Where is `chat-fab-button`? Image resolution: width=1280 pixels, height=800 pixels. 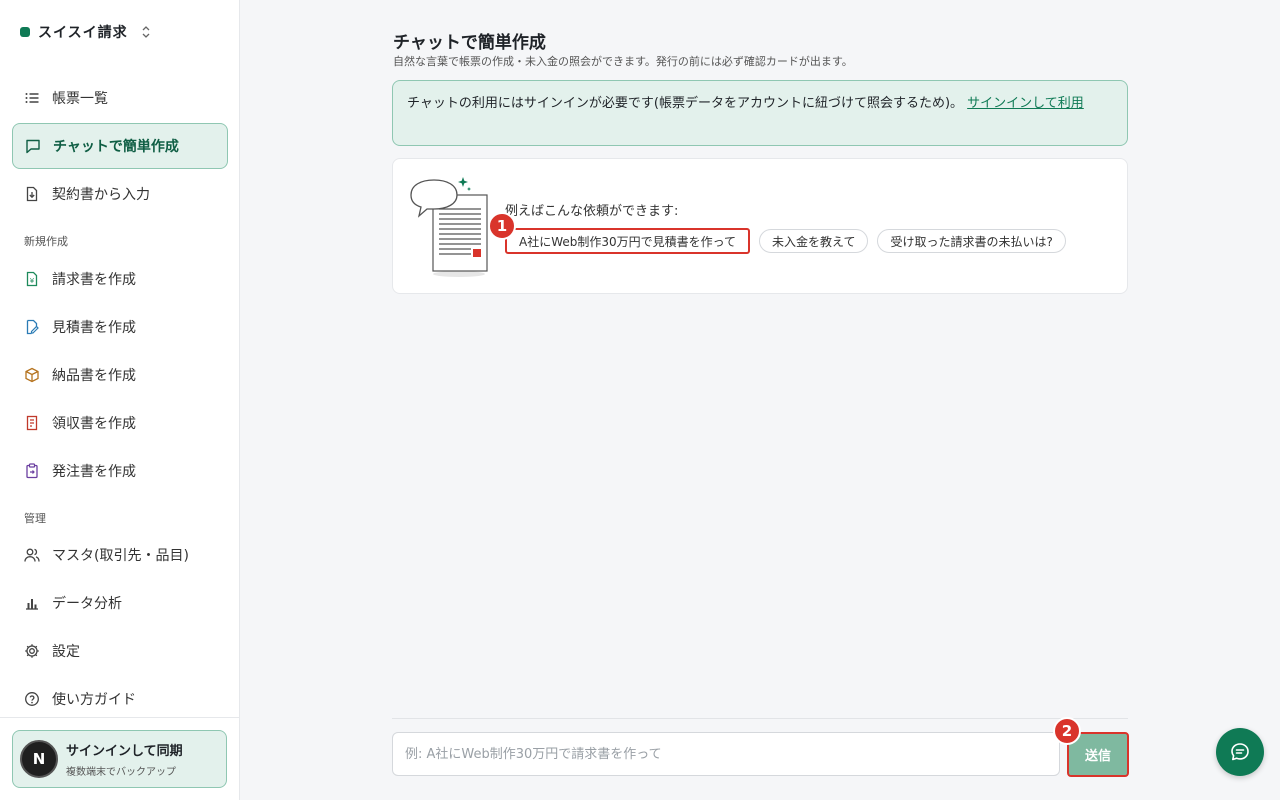
chat-fab-button is located at coordinates (1240, 752).